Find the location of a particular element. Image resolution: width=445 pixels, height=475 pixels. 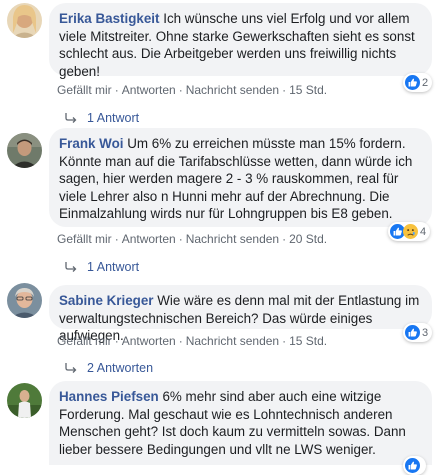

view-replies-link: 2 Antworten is located at coordinates (109, 368).